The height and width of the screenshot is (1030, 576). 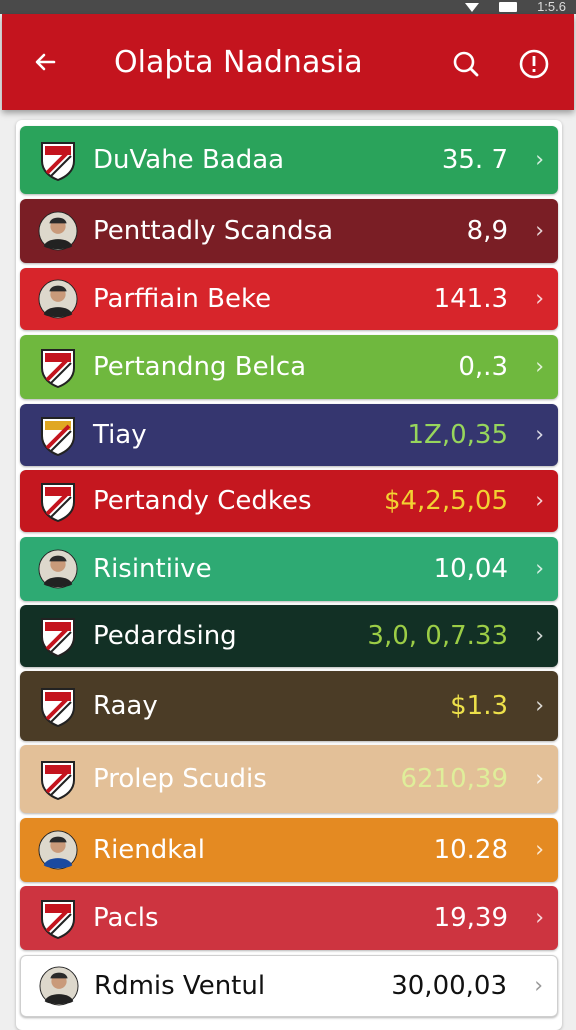 I want to click on list-item: Tiay 1Z,0,35 ›, so click(x=289, y=435).